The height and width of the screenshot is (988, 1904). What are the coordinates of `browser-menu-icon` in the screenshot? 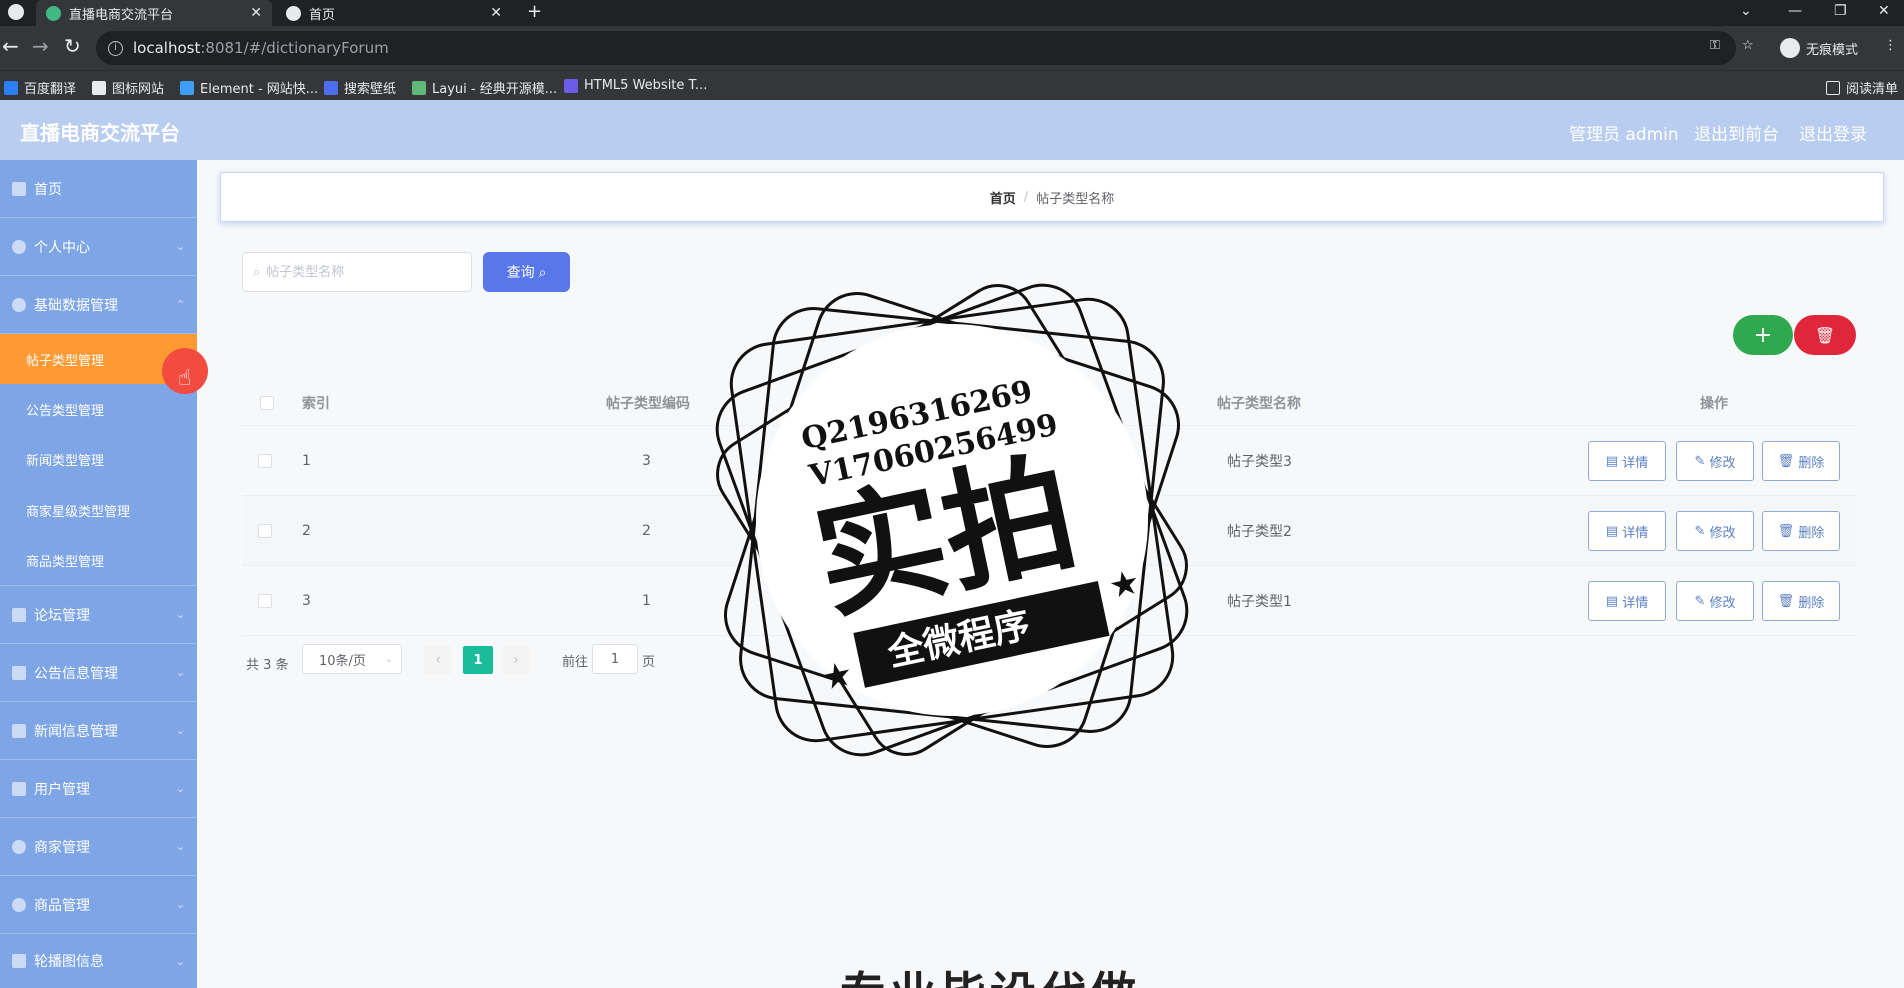 It's located at (16, 12).